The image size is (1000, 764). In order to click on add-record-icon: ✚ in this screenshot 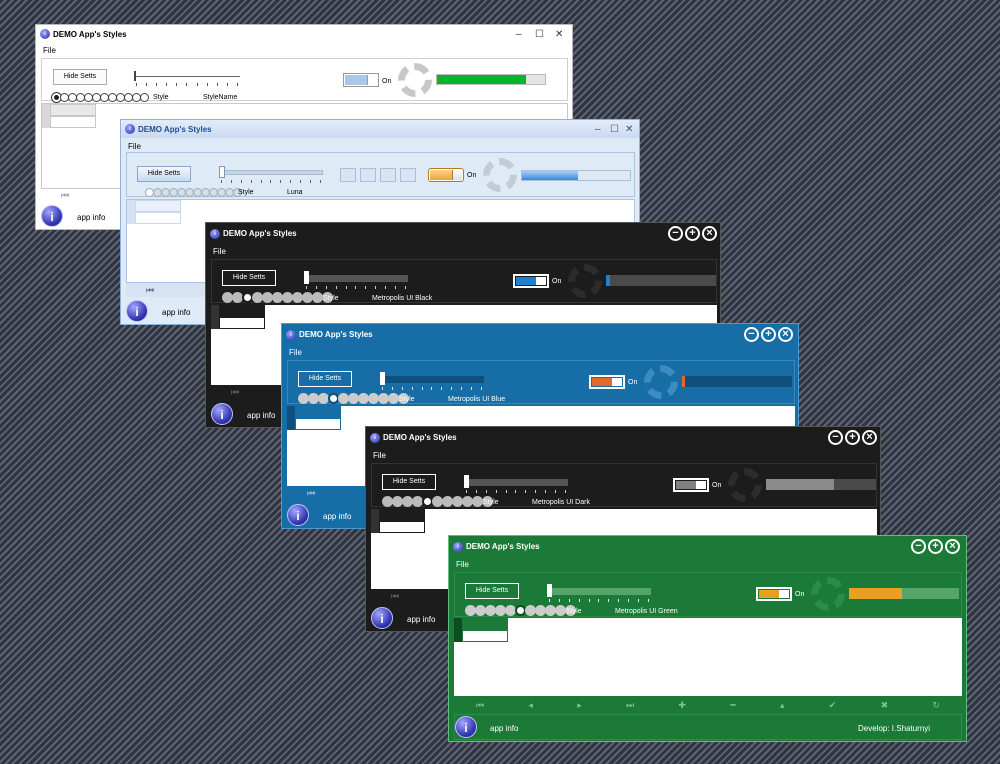, I will do `click(682, 705)`.